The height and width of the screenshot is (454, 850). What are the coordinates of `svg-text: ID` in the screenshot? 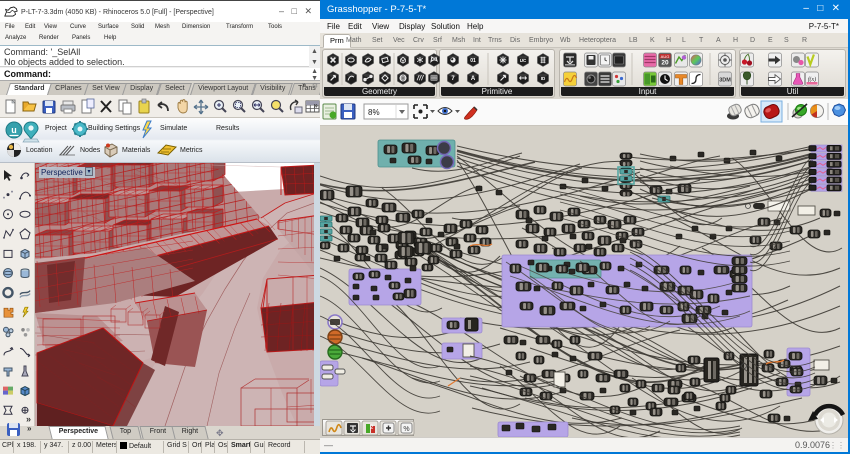 It's located at (543, 78).